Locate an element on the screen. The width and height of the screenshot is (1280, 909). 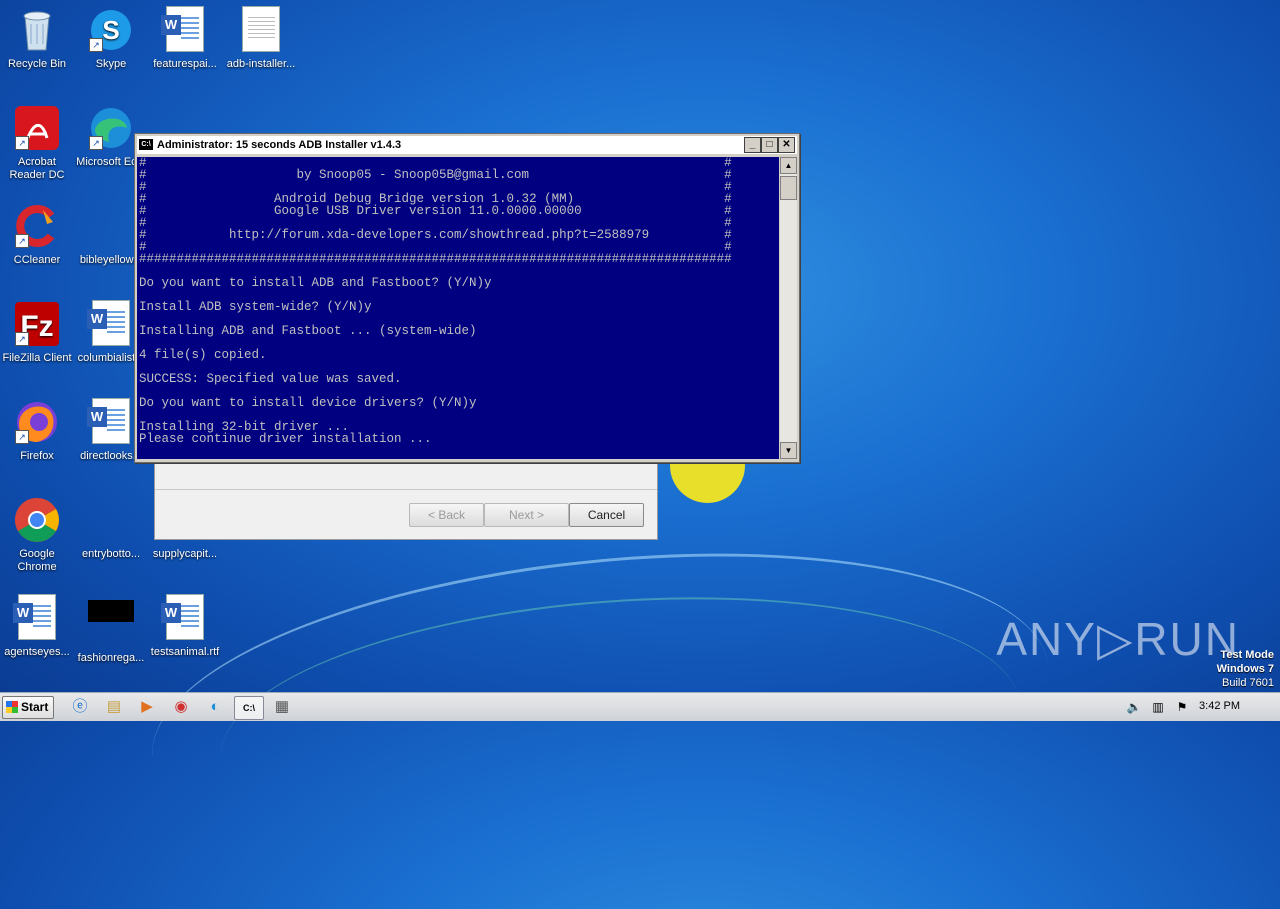
clock: 3:42 PM is located at coordinates (1219, 706).